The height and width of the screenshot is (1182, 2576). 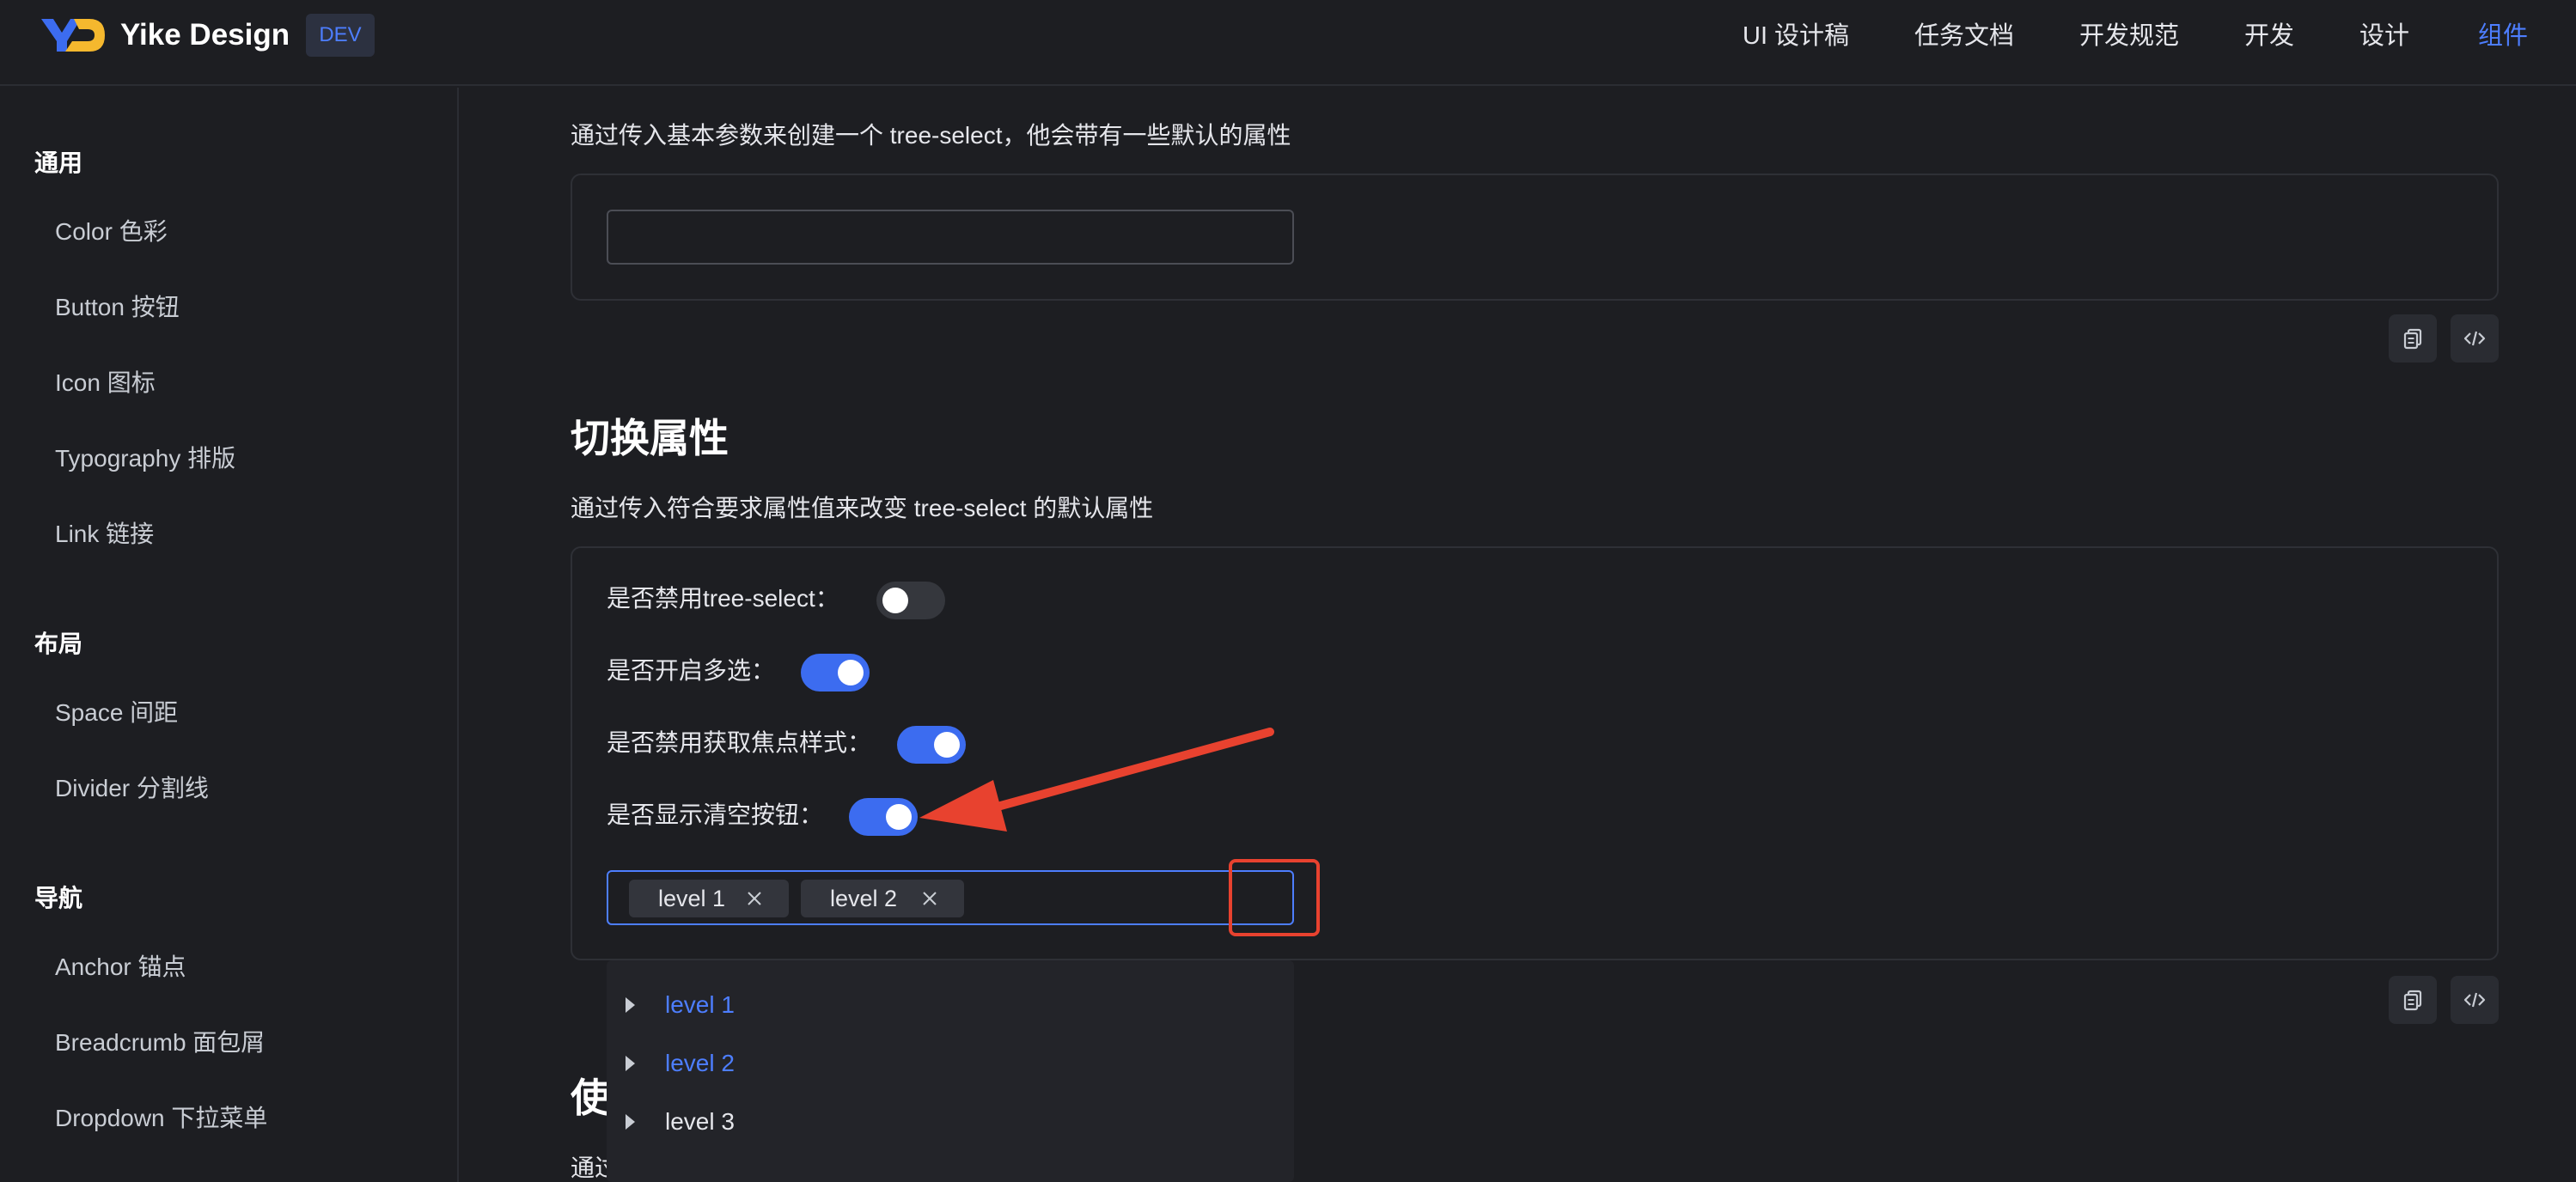 I want to click on selected-tag: level 2, so click(x=883, y=899).